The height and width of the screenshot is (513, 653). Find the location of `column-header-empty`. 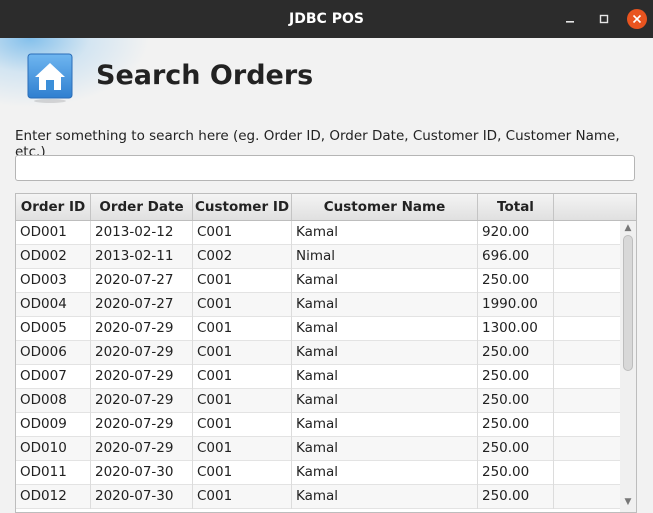

column-header-empty is located at coordinates (595, 207).